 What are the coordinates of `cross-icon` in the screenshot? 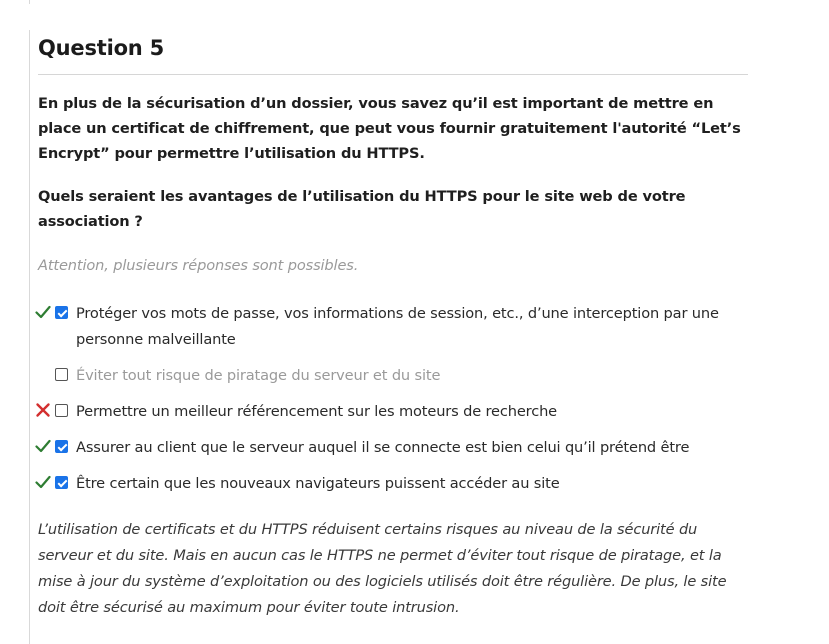 It's located at (43, 410).